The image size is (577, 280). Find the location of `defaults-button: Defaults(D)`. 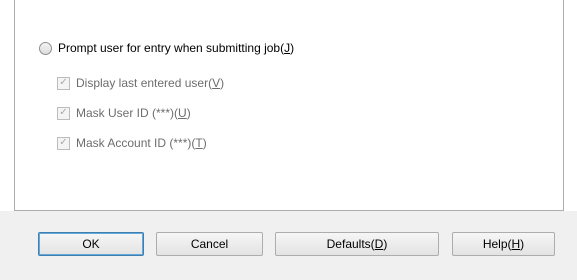

defaults-button: Defaults(D) is located at coordinates (357, 244).